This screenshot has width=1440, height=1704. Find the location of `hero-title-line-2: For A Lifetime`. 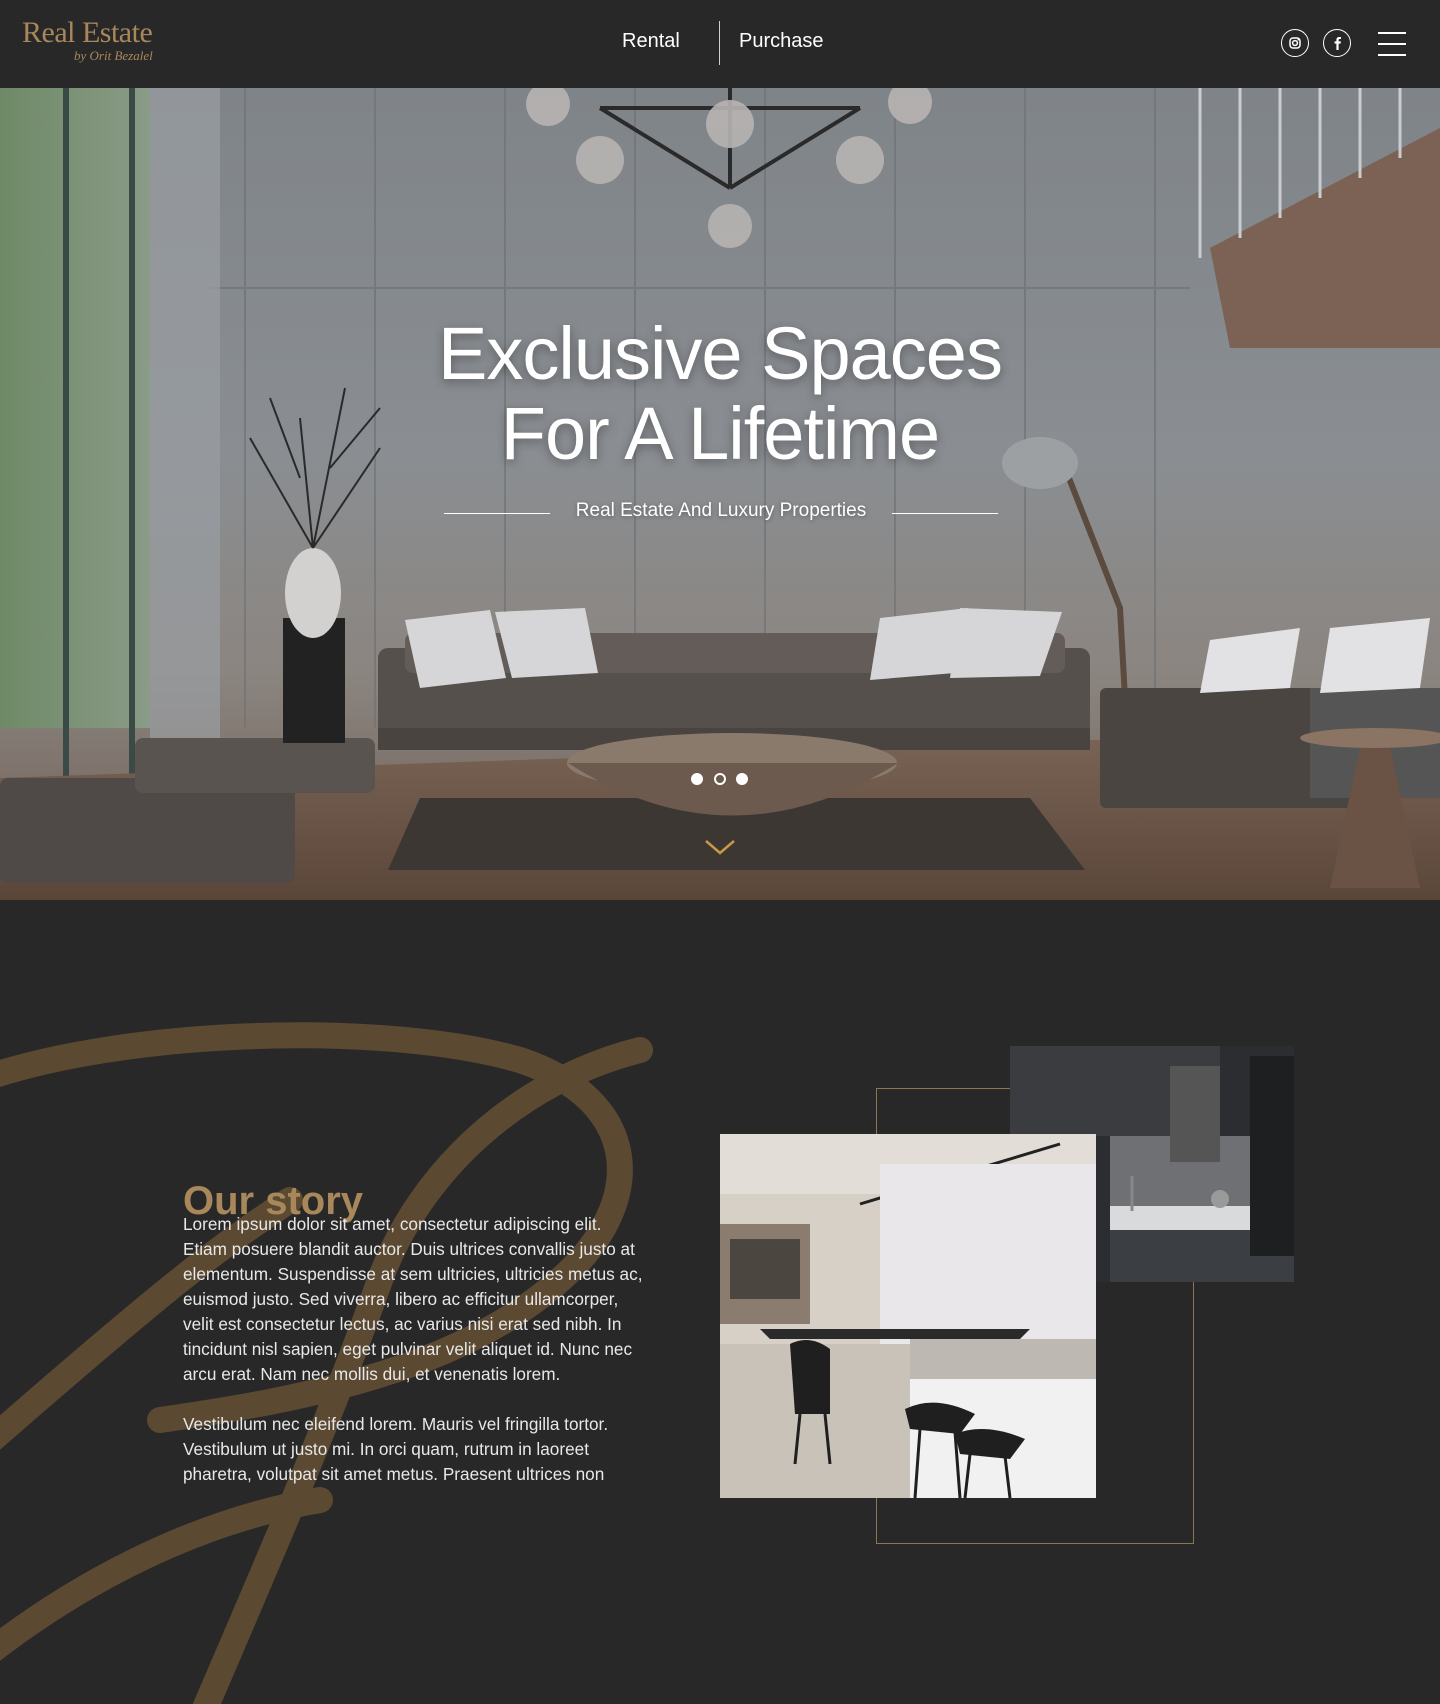

hero-title-line-2: For A Lifetime is located at coordinates (720, 433).